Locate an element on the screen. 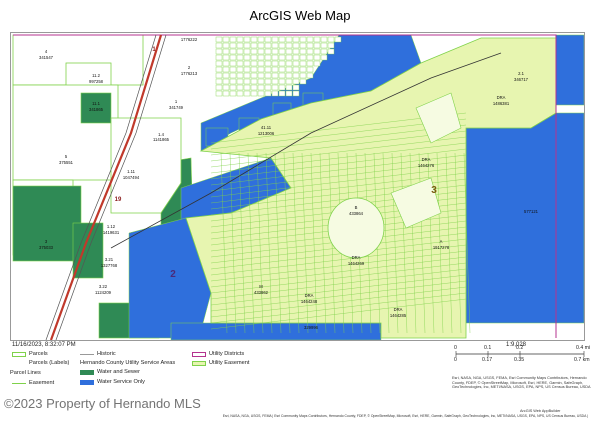 The height and width of the screenshot is (424, 600). legend-label: Water Service Only is located at coordinates (121, 382).